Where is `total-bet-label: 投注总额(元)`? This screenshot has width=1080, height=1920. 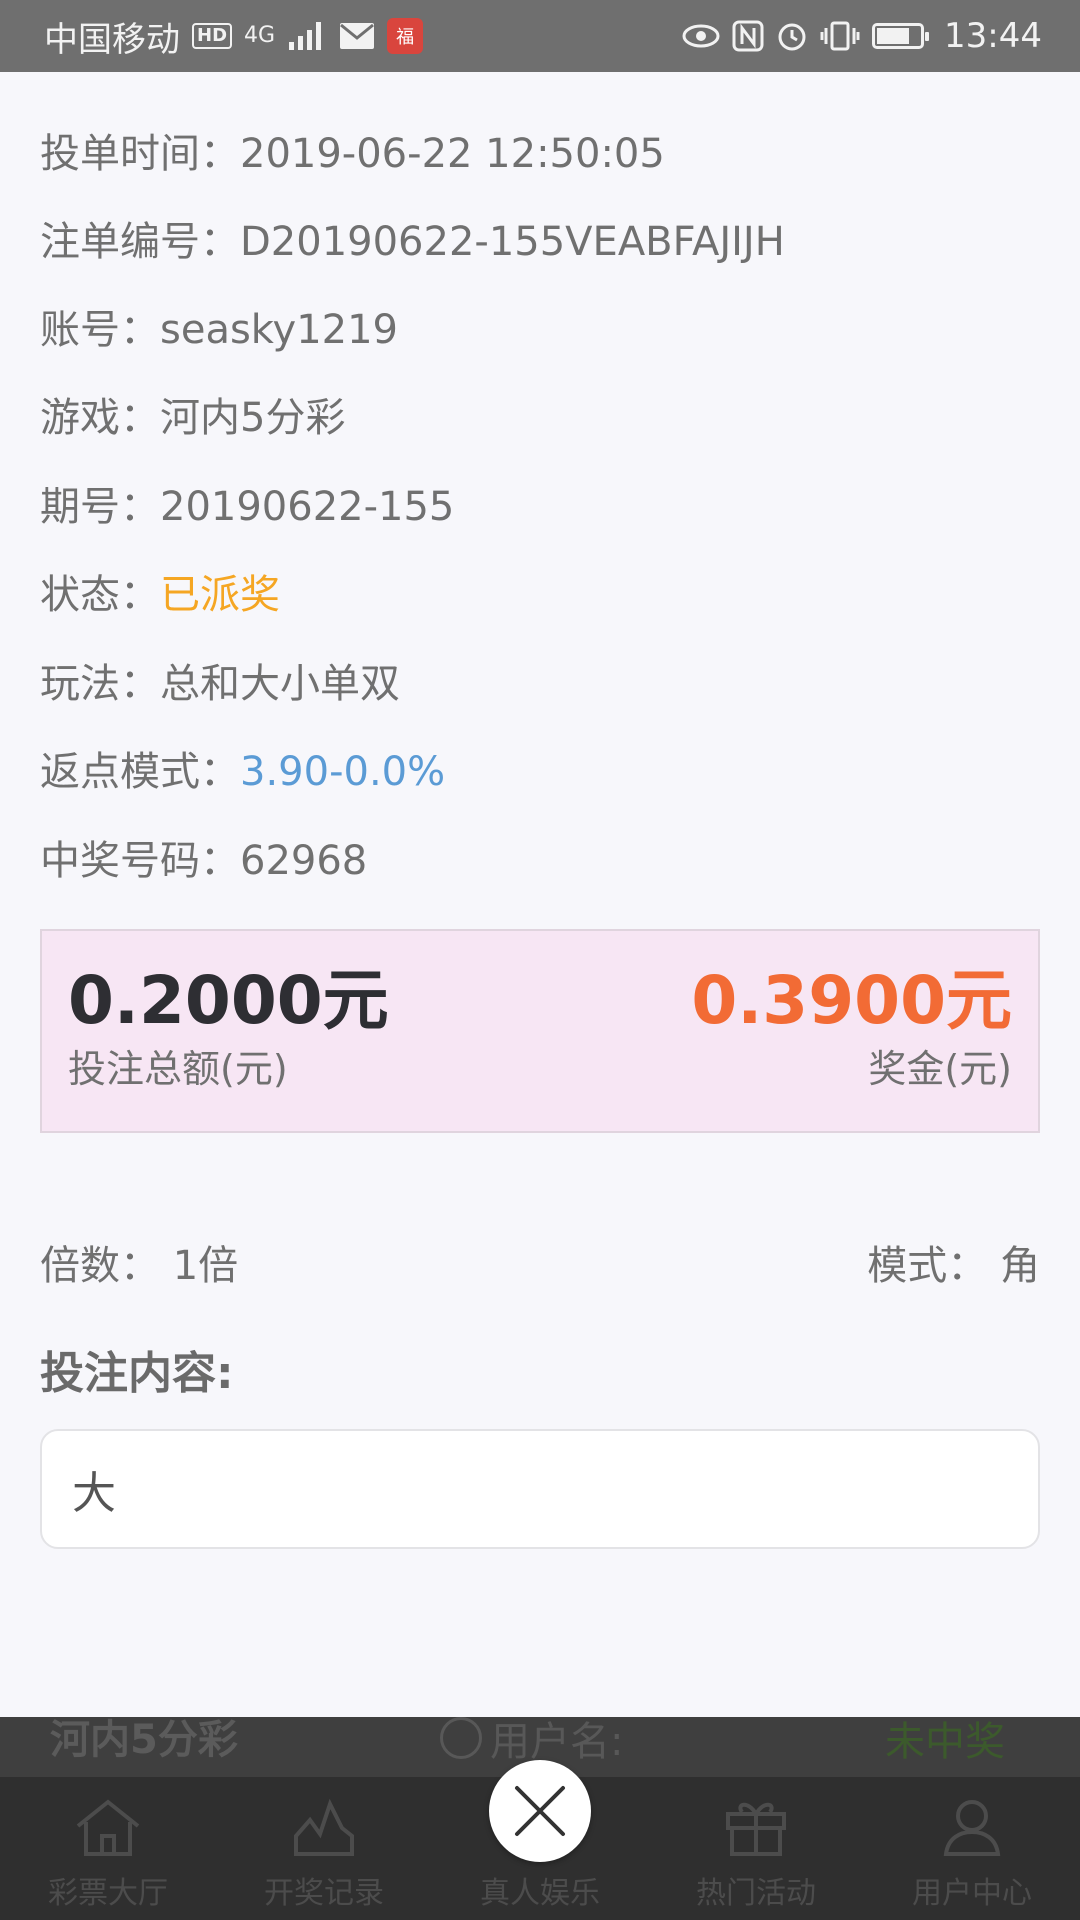 total-bet-label: 投注总额(元) is located at coordinates (178, 1069).